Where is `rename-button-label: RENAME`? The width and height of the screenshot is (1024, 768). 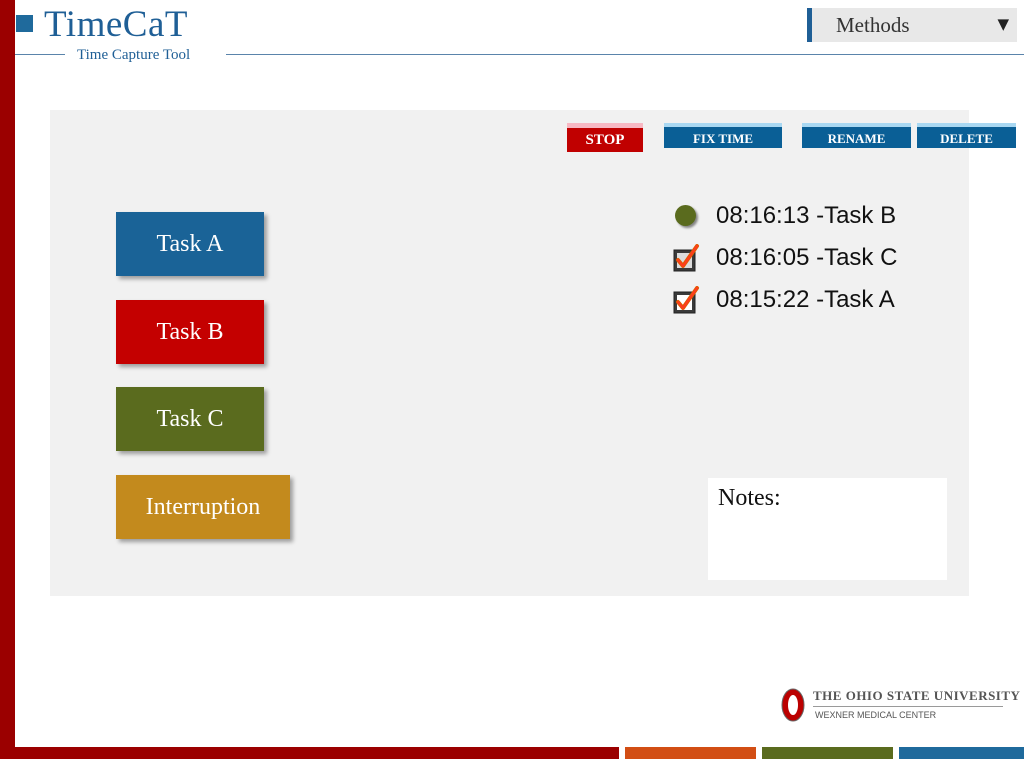
rename-button-label: RENAME is located at coordinates (856, 138).